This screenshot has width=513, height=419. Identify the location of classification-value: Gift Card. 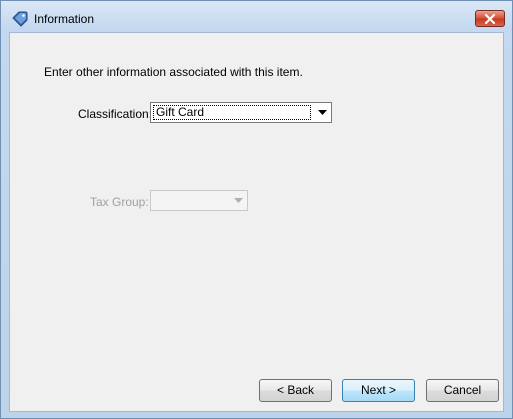
(232, 112).